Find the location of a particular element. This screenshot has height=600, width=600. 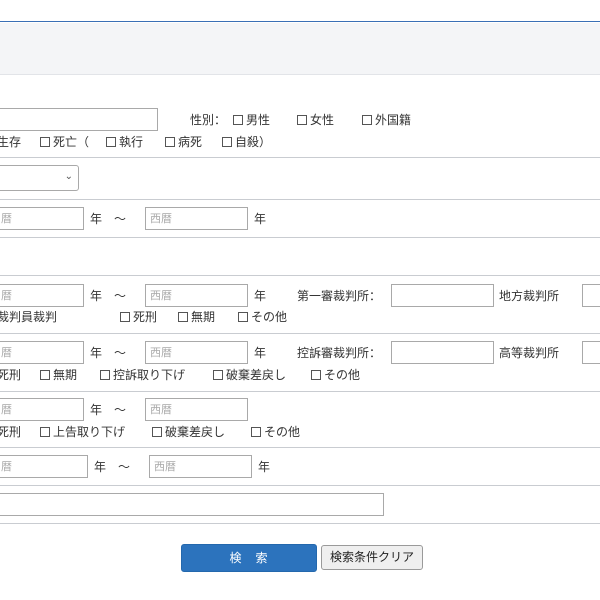

appeal-year-from-input is located at coordinates (42, 352).